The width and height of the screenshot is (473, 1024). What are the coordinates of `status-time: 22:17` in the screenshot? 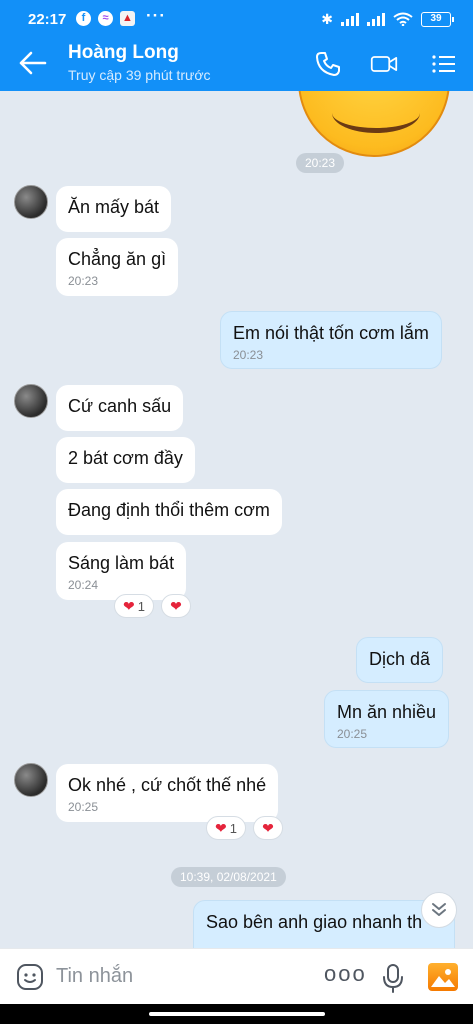 It's located at (47, 19).